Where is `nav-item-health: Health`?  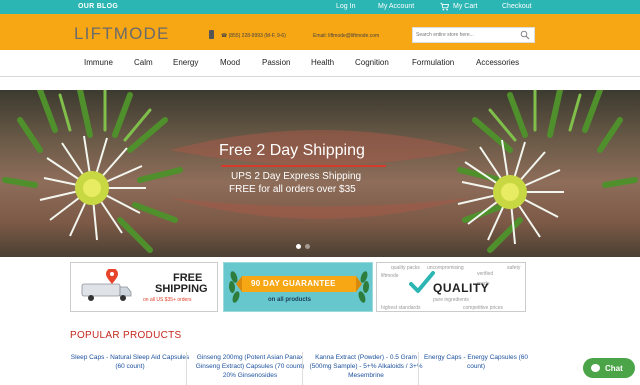 nav-item-health: Health is located at coordinates (322, 62).